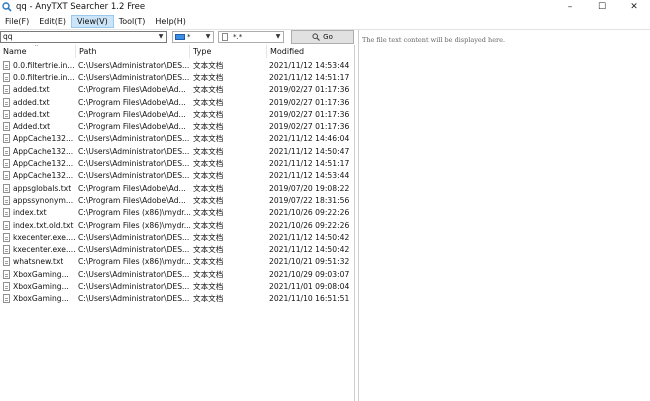 Image resolution: width=650 pixels, height=401 pixels. I want to click on cell-name: added.txt, so click(38, 114).